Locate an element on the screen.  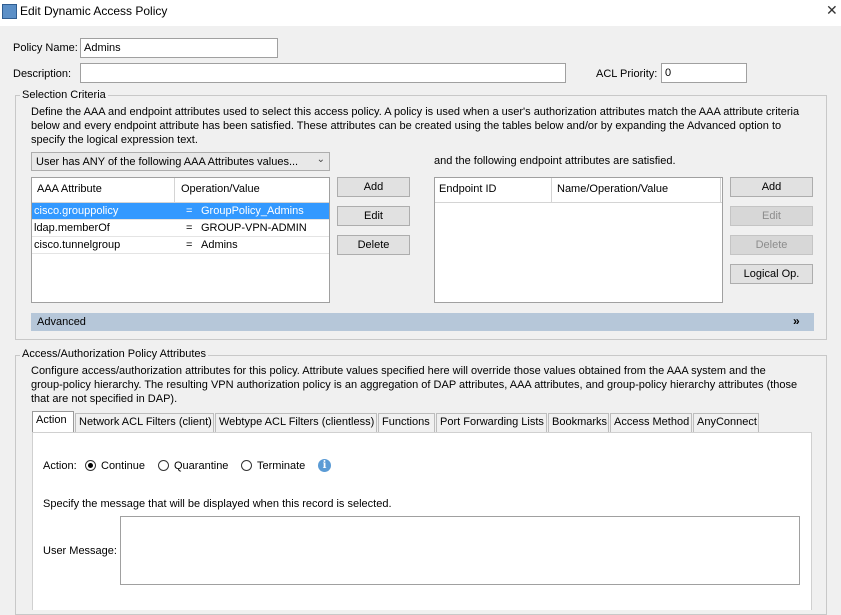
endpoint-id-column-header: Endpoint ID is located at coordinates (467, 189).